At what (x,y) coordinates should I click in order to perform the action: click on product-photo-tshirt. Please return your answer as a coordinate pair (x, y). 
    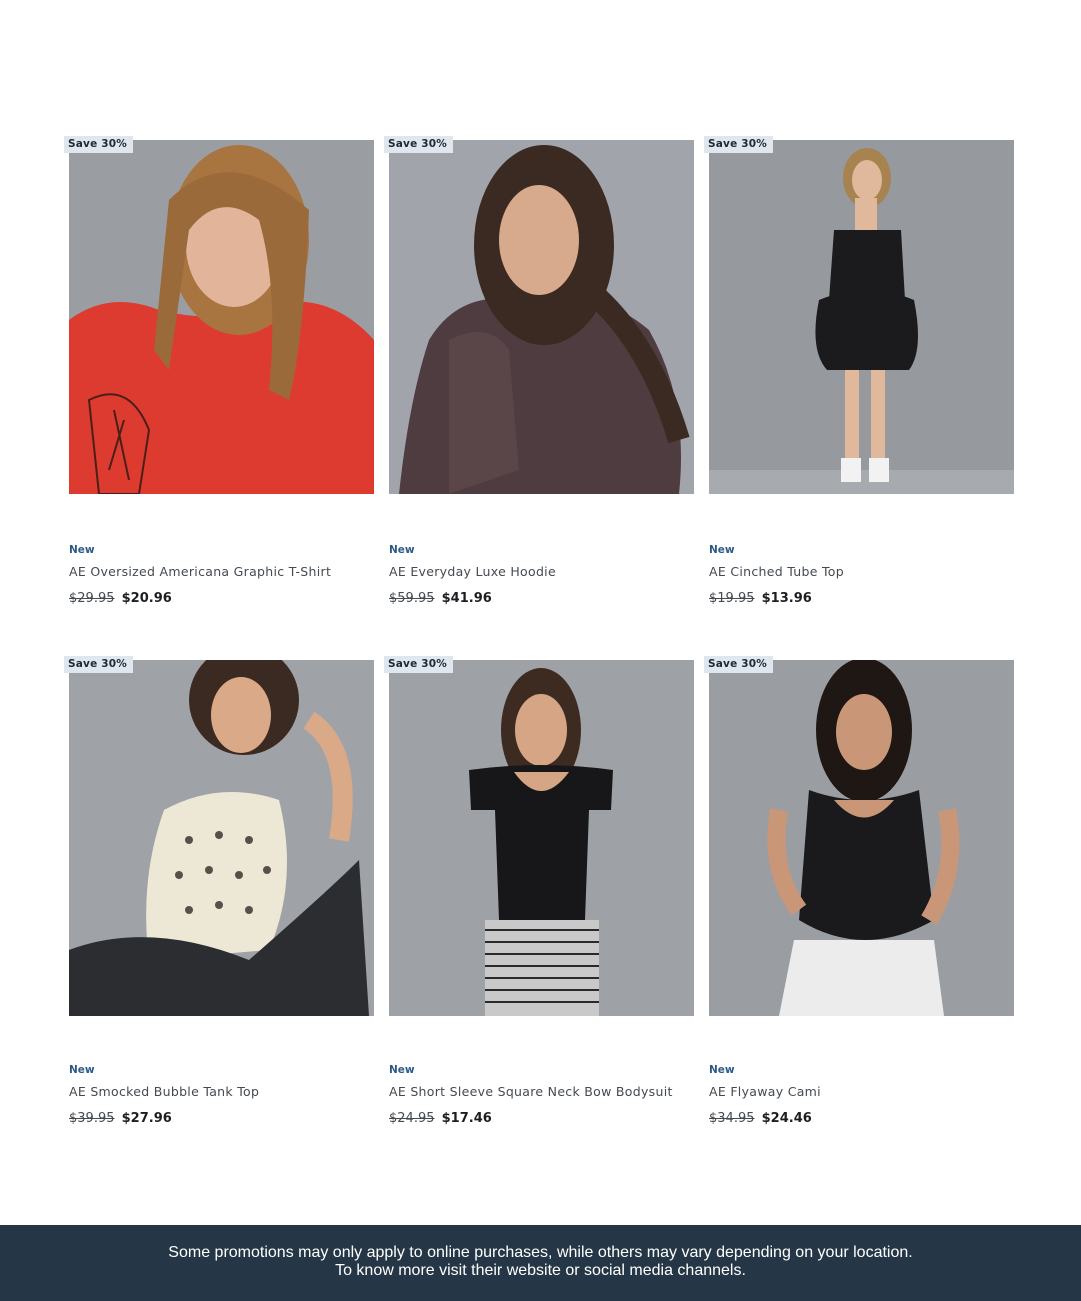
    Looking at the image, I should click on (221, 317).